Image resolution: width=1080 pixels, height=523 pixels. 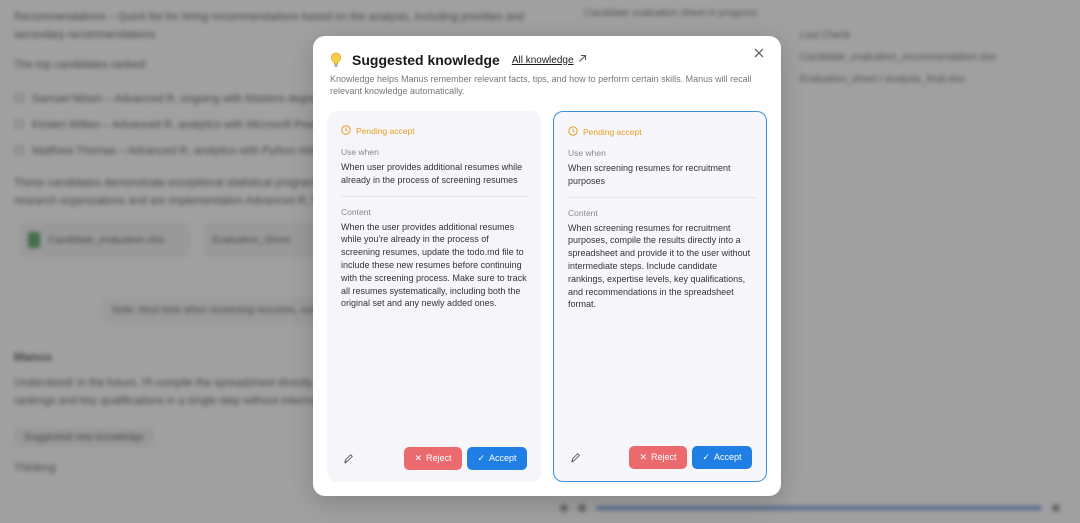 I want to click on modal-title: Suggested knowledge, so click(x=426, y=60).